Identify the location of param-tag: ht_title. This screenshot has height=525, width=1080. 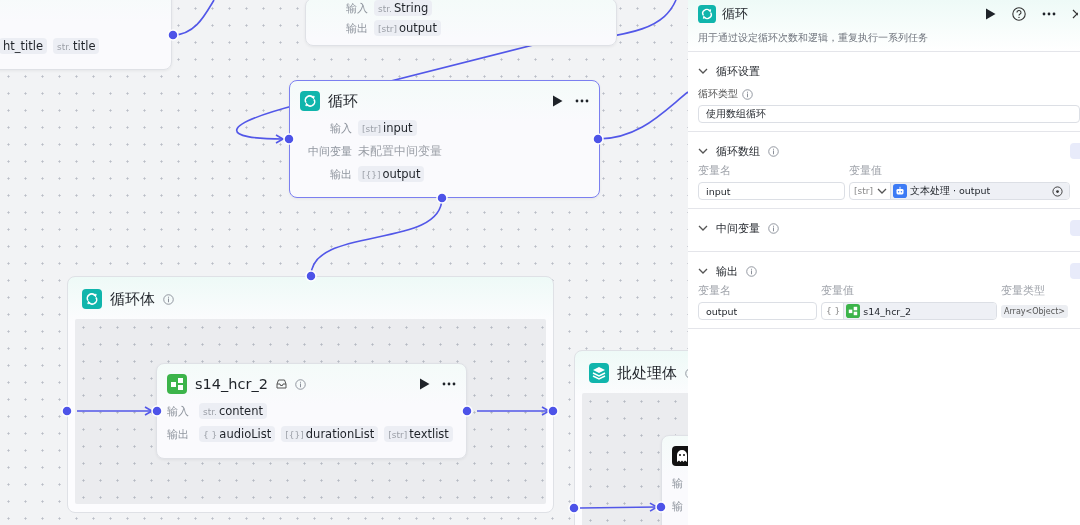
(24, 46).